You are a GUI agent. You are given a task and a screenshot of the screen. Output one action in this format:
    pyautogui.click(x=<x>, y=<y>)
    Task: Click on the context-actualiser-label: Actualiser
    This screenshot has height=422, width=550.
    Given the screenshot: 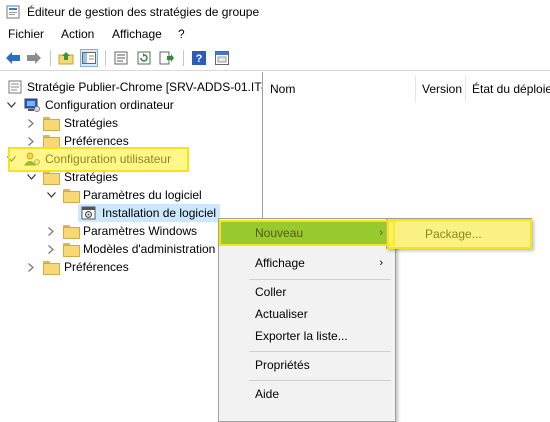 What is the action you would take?
    pyautogui.click(x=281, y=314)
    